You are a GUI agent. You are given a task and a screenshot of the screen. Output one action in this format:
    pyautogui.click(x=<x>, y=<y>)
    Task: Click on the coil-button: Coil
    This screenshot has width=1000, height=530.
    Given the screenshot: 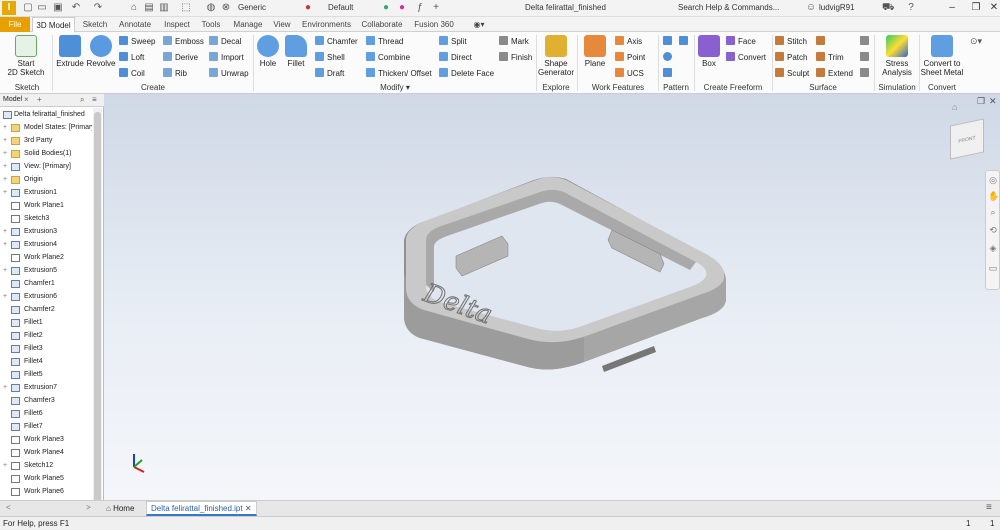 What is the action you would take?
    pyautogui.click(x=132, y=73)
    